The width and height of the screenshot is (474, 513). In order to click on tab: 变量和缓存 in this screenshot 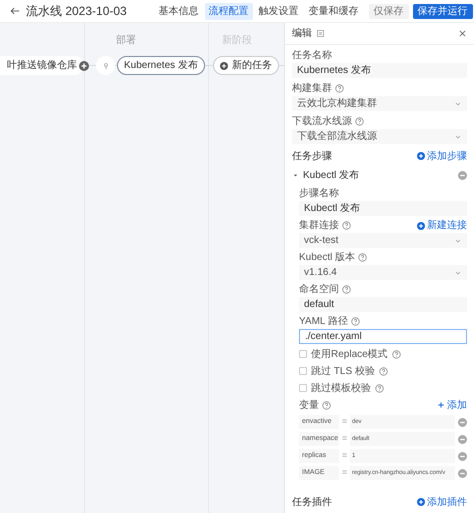, I will do `click(333, 11)`.